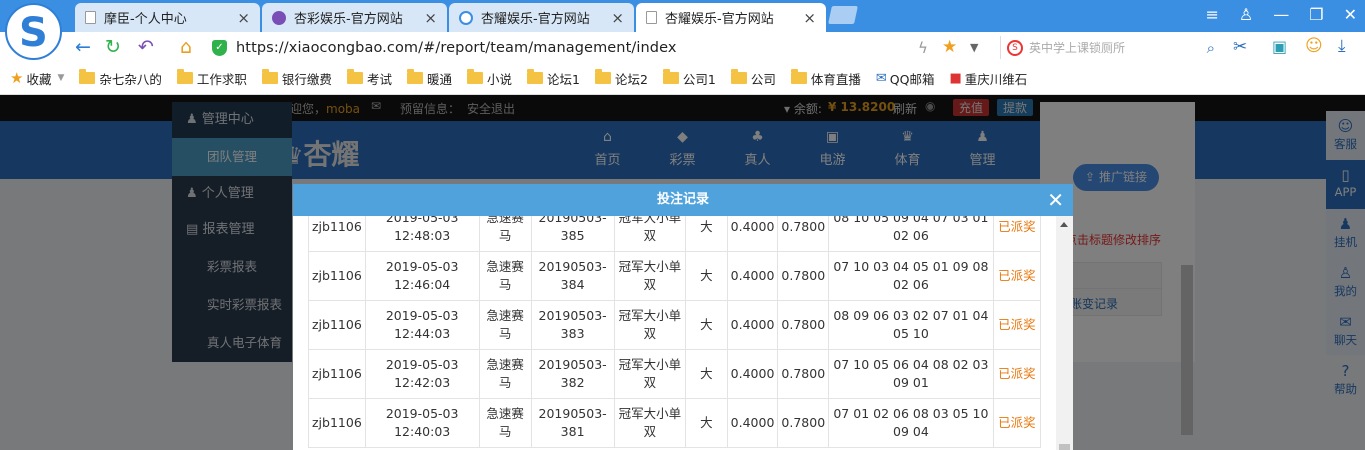  Describe the element at coordinates (1316, 14) in the screenshot. I see `maximize-icon: ❐` at that location.